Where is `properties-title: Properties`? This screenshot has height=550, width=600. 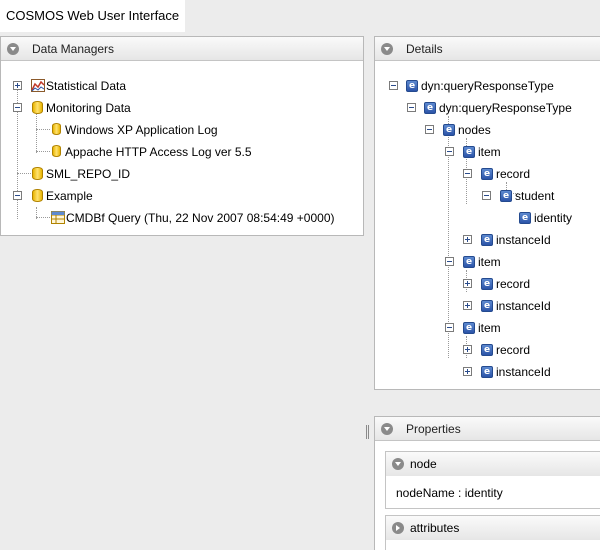
properties-title: Properties is located at coordinates (433, 429).